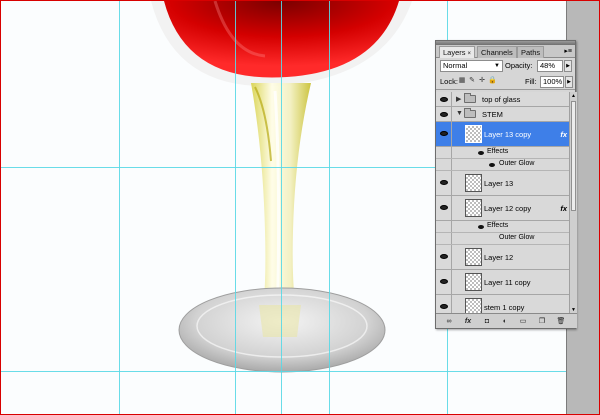 This screenshot has width=600, height=415. I want to click on lock-image-icon: ✎, so click(472, 81).